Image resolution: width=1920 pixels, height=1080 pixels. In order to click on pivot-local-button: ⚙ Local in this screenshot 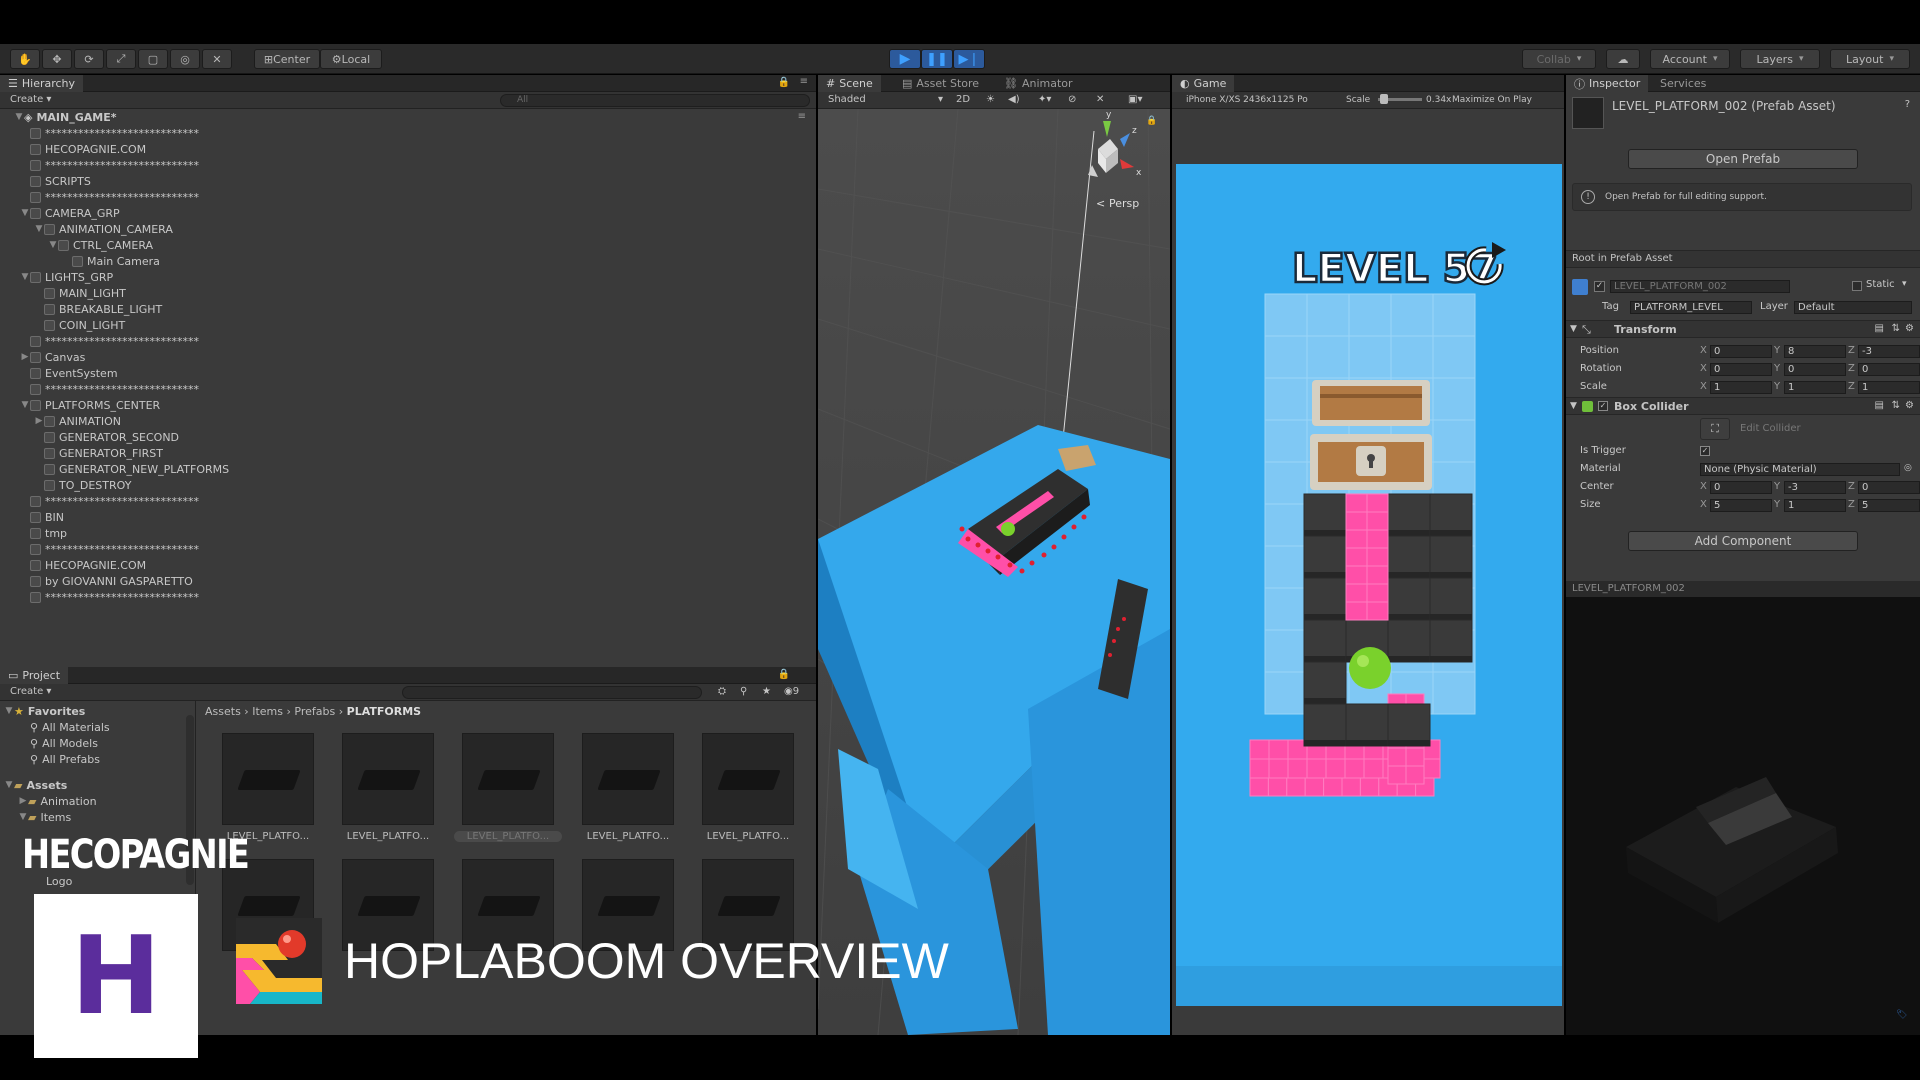, I will do `click(351, 59)`.